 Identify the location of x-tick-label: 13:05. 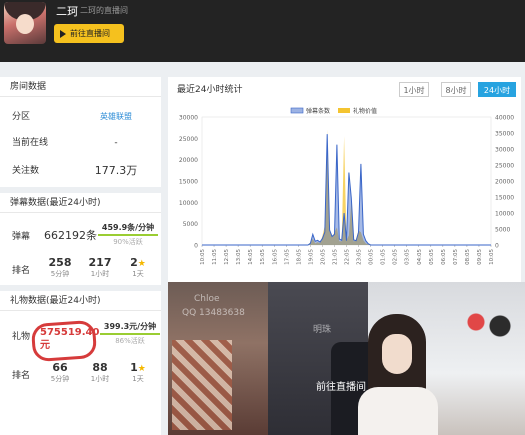
(239, 257).